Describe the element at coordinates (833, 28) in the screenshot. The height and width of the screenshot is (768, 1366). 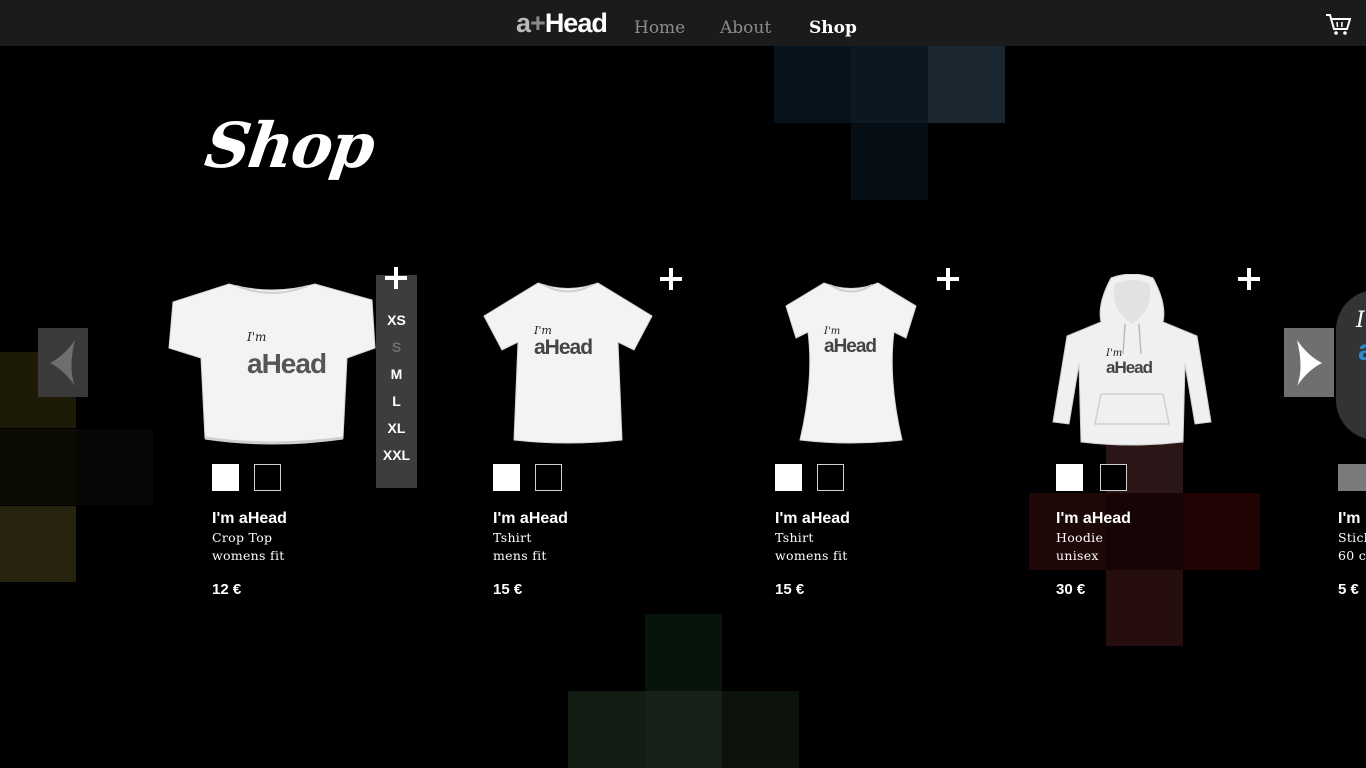
I see `nav-shop: Shop` at that location.